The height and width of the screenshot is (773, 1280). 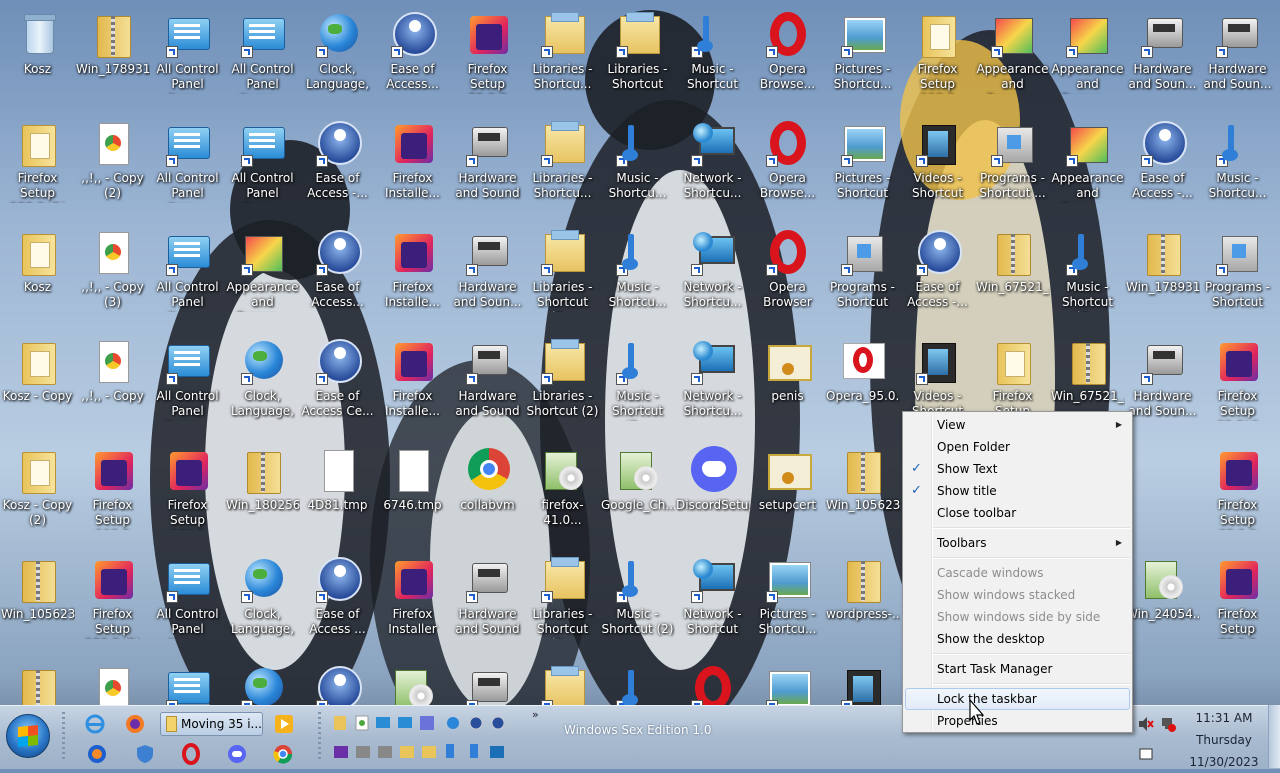 What do you see at coordinates (787, 381) in the screenshot?
I see `desktop-icon: penis` at bounding box center [787, 381].